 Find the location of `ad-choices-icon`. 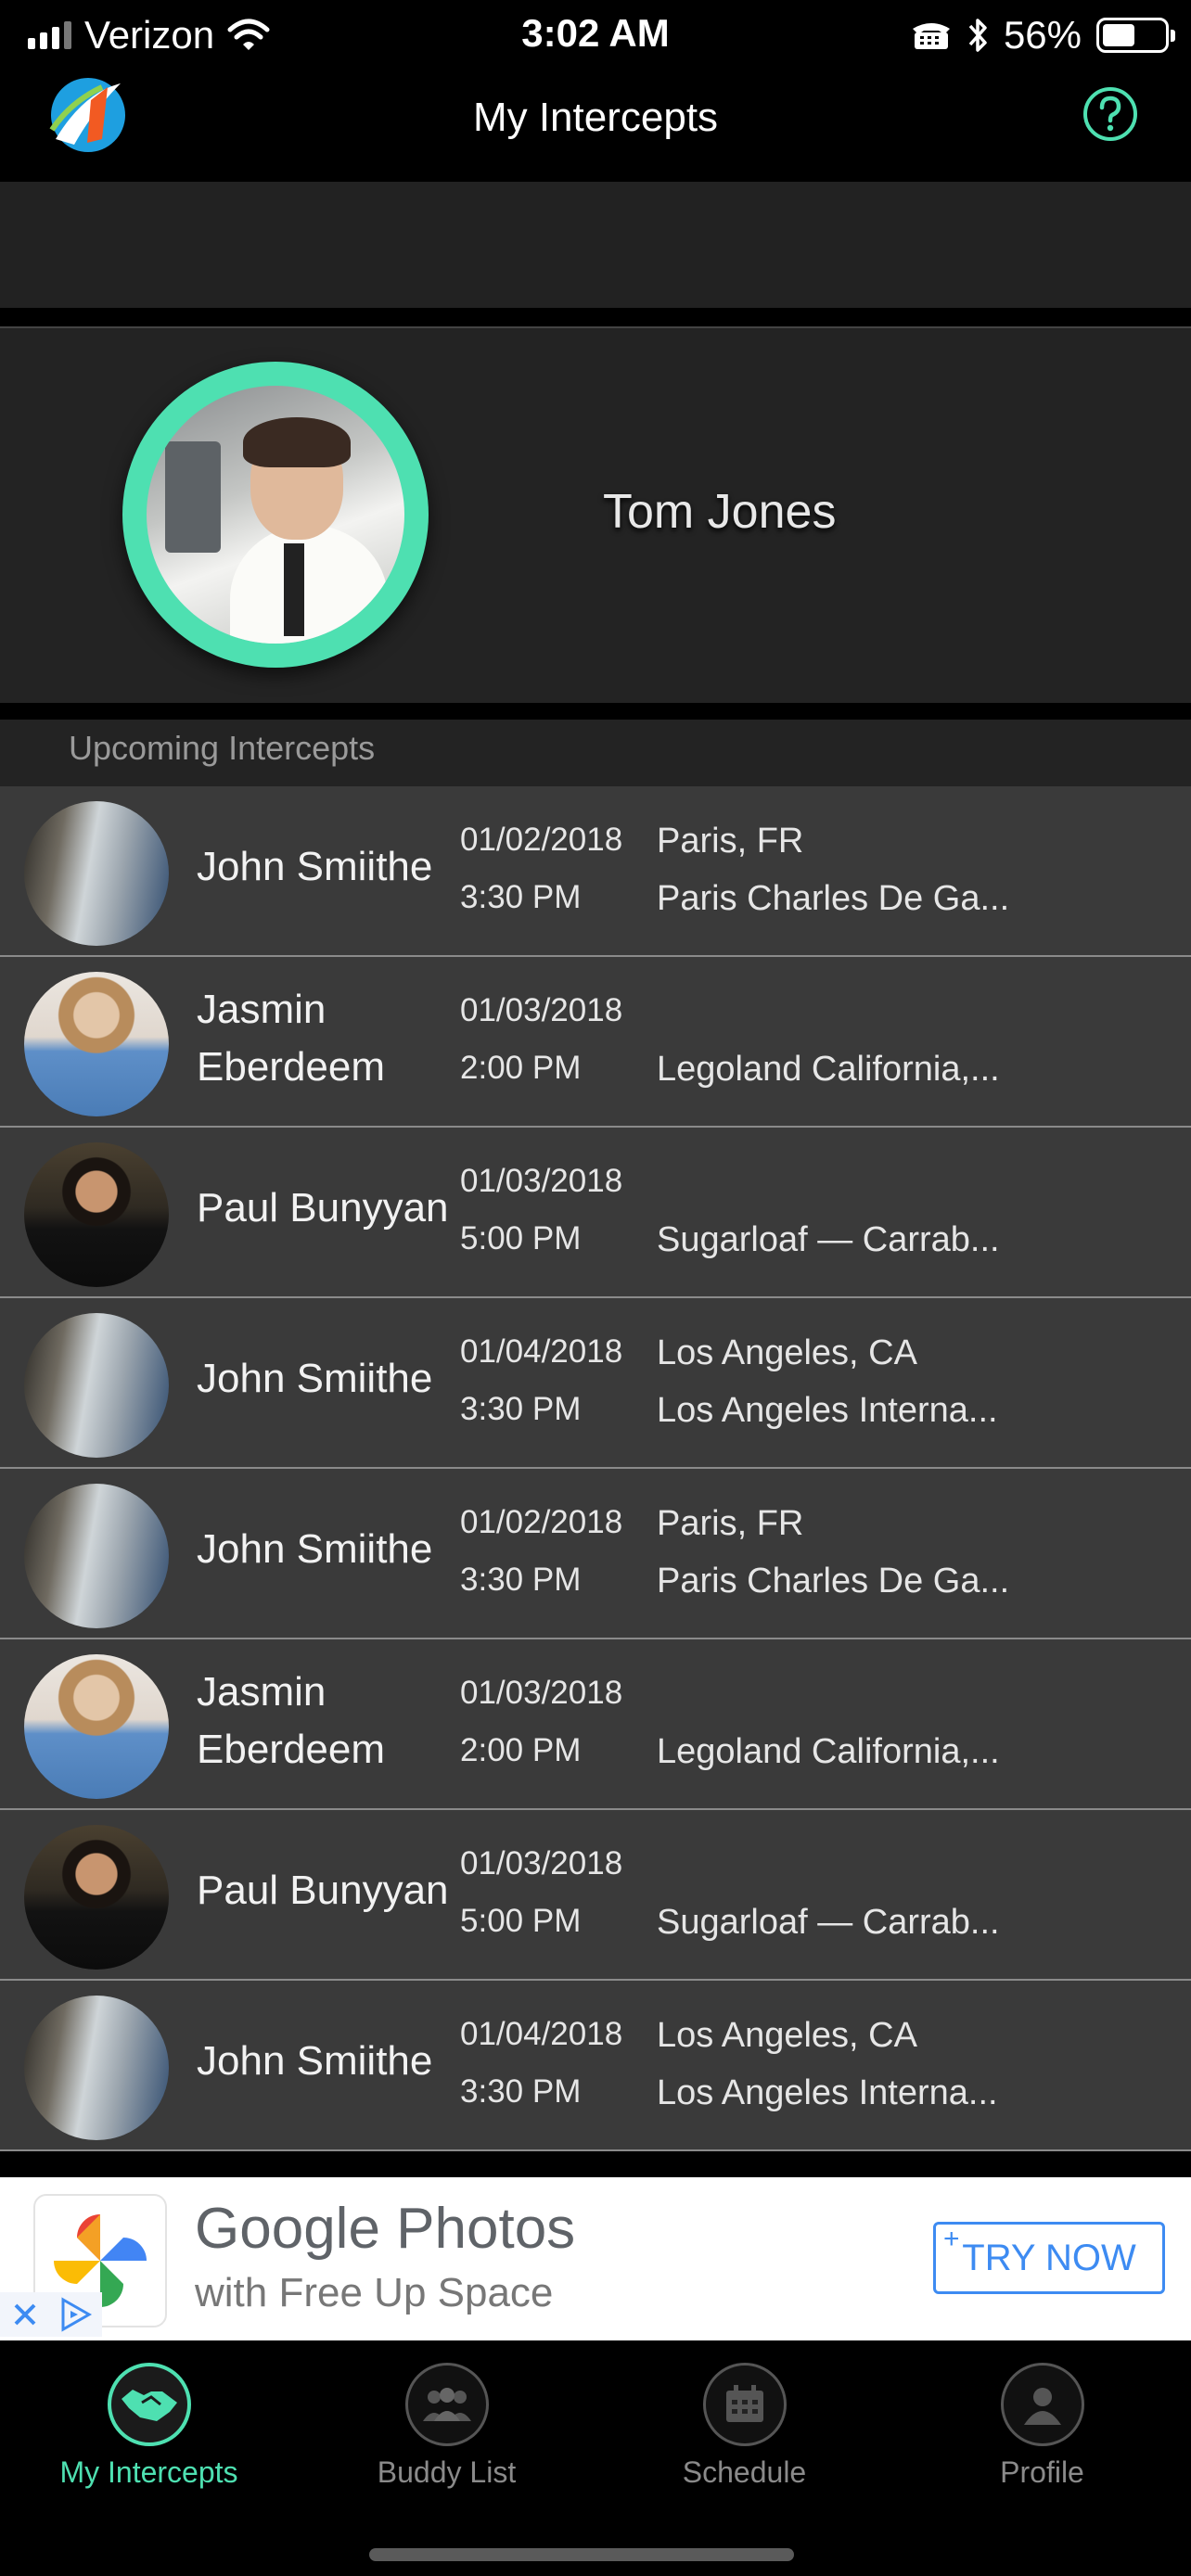

ad-choices-icon is located at coordinates (76, 2314).